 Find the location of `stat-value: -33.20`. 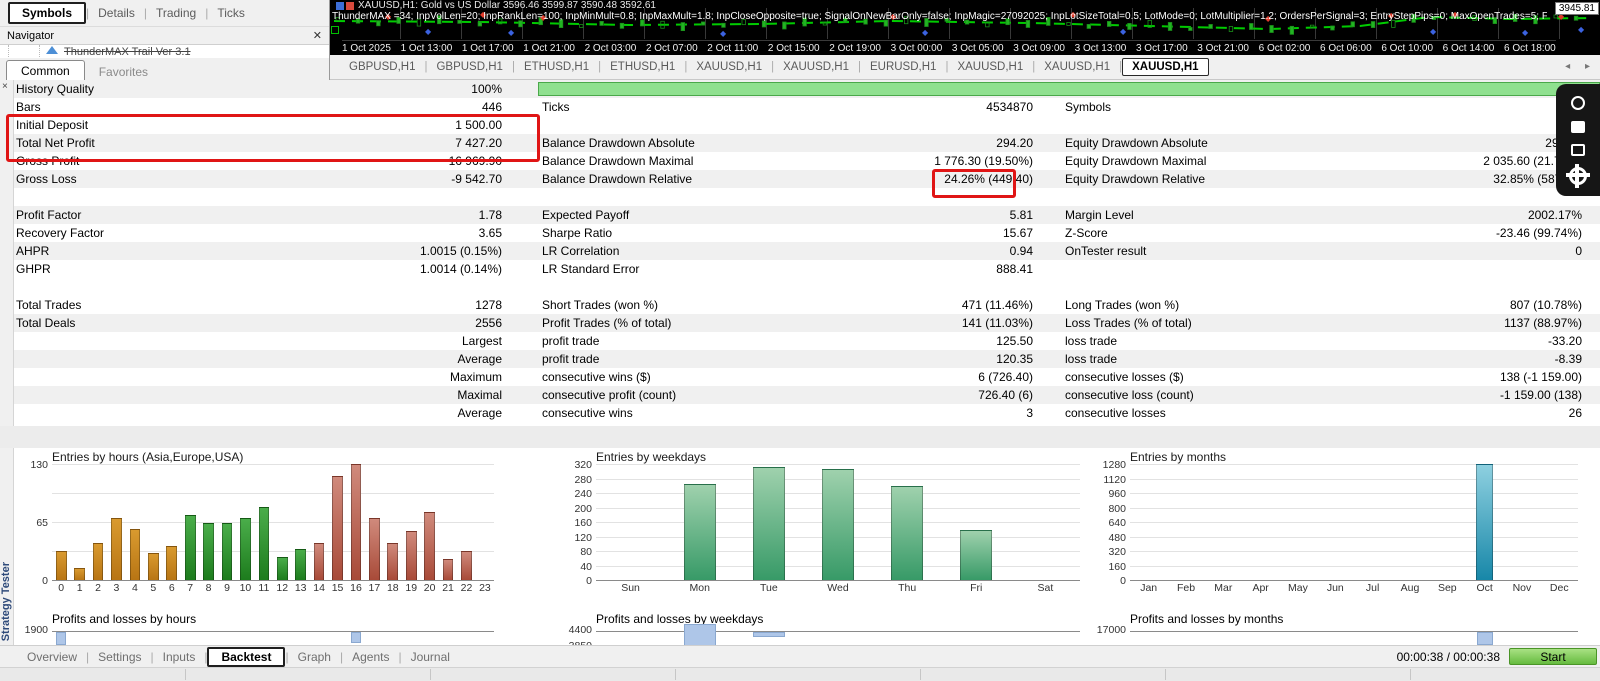

stat-value: -33.20 is located at coordinates (1564, 341).